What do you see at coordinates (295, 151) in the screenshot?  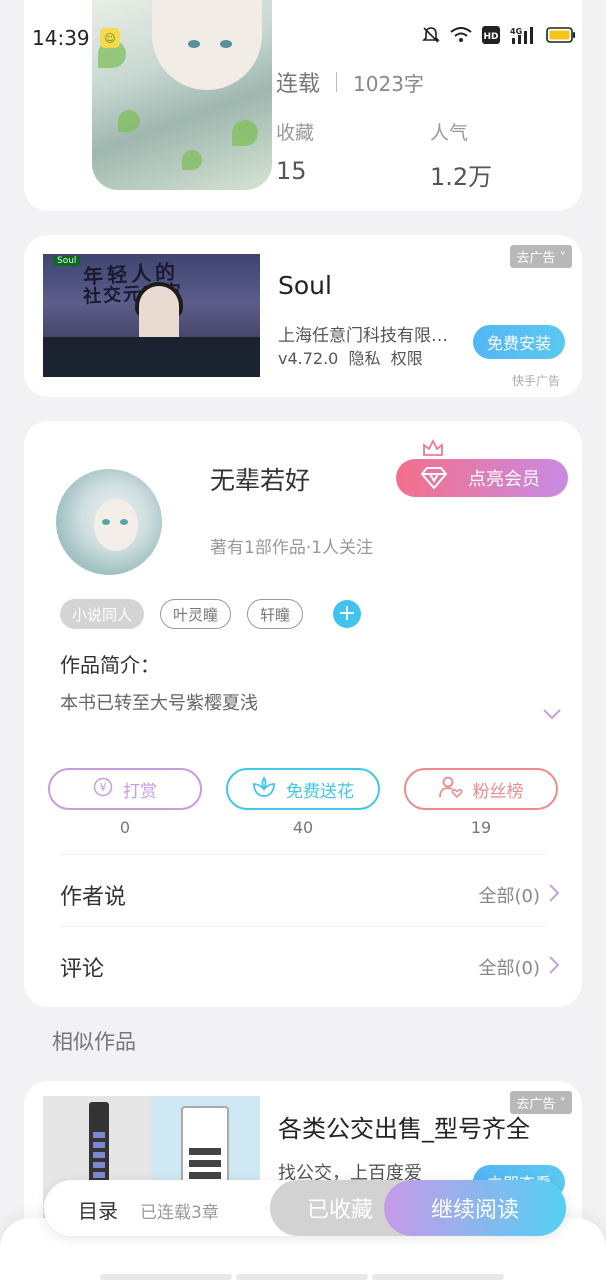 I see `favorites-stat: 收藏 15` at bounding box center [295, 151].